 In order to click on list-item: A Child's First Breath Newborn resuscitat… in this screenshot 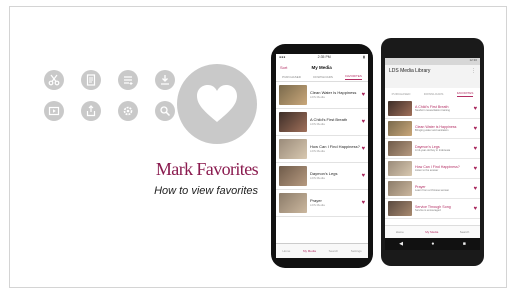, I will do `click(432, 109)`.